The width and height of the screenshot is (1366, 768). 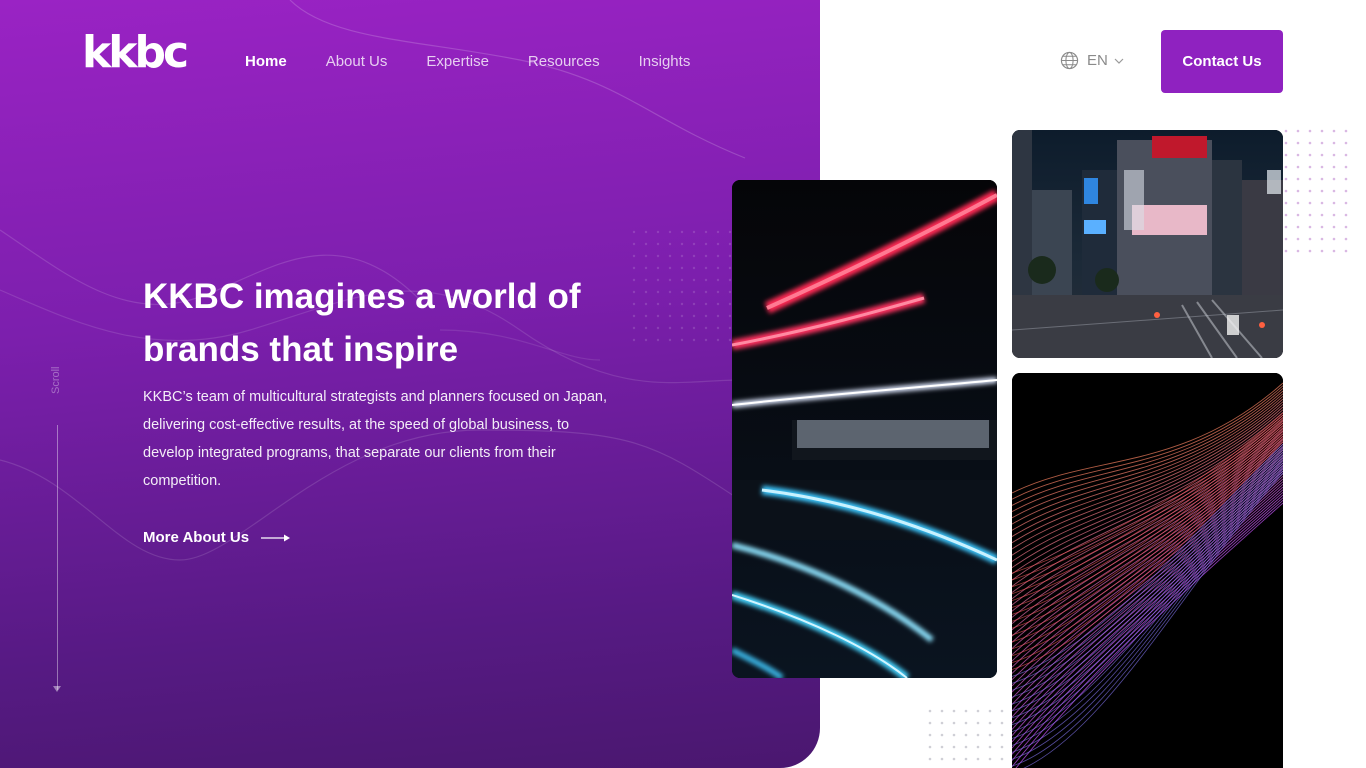 I want to click on nav-home: Home, so click(x=266, y=62).